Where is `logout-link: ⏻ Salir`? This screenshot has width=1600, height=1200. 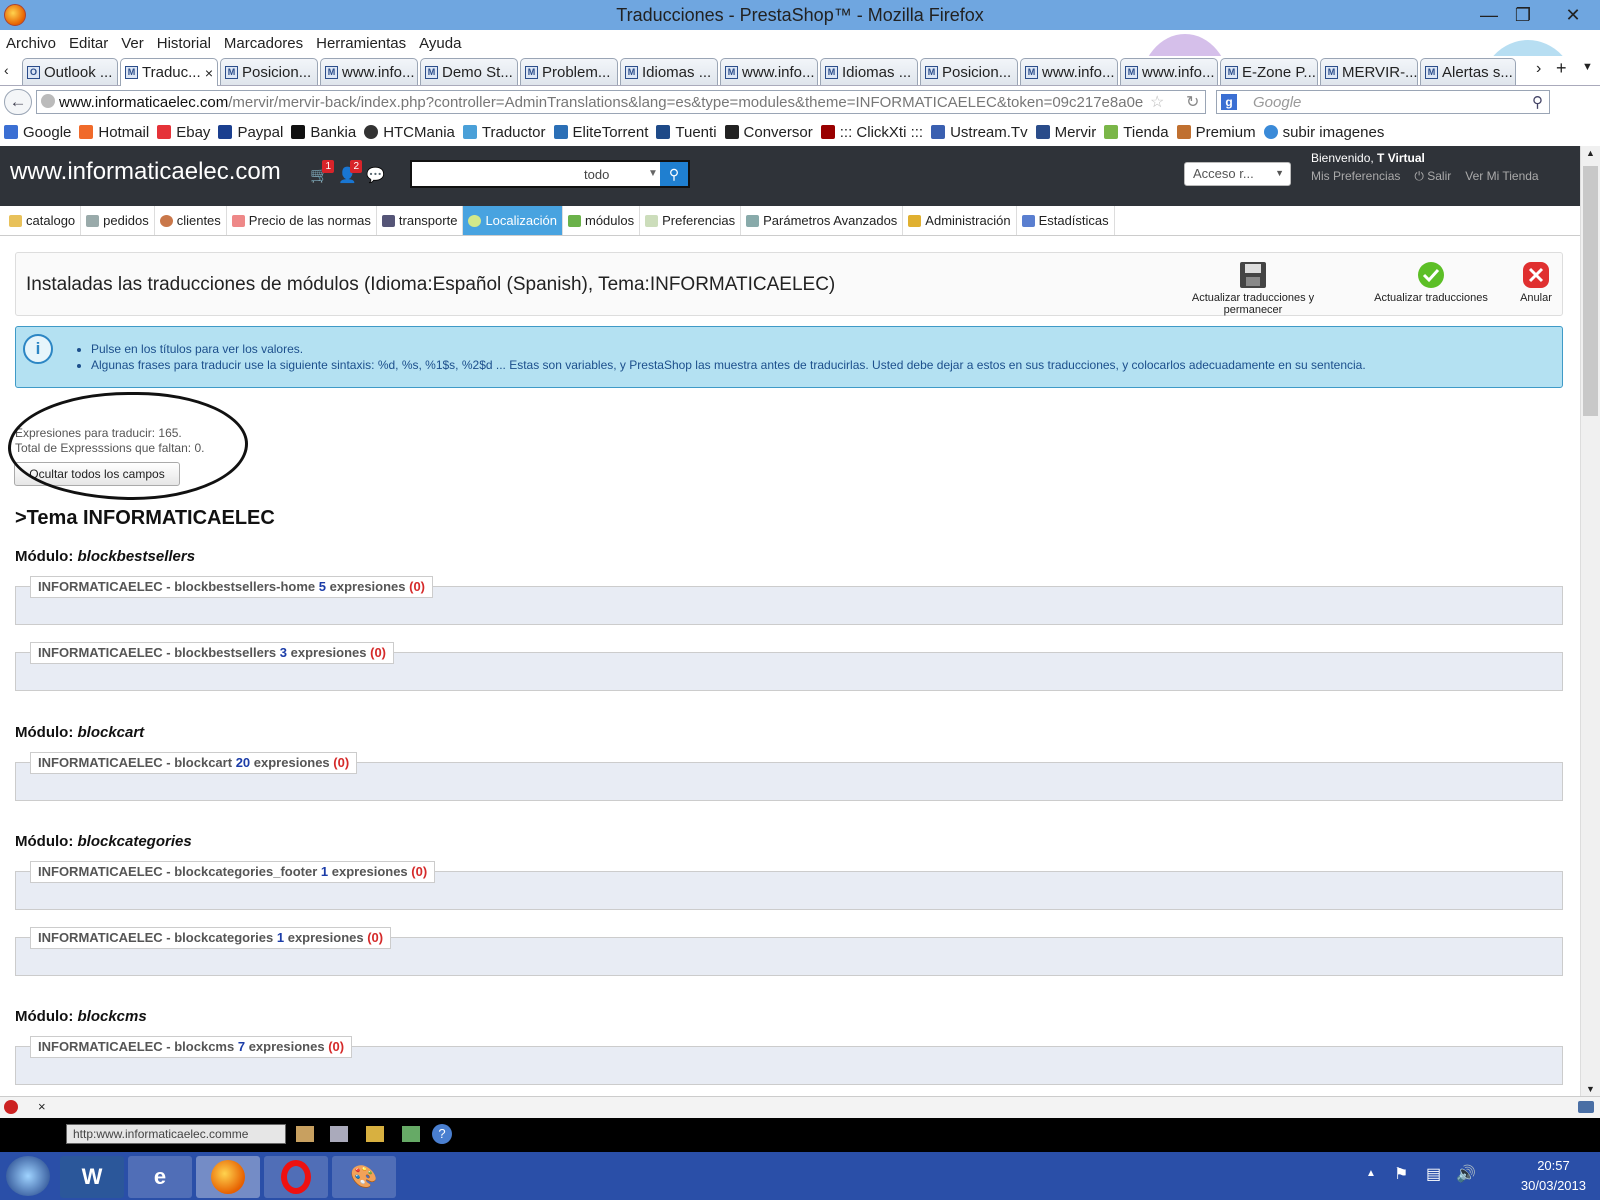
logout-link: ⏻ Salir is located at coordinates (1432, 176).